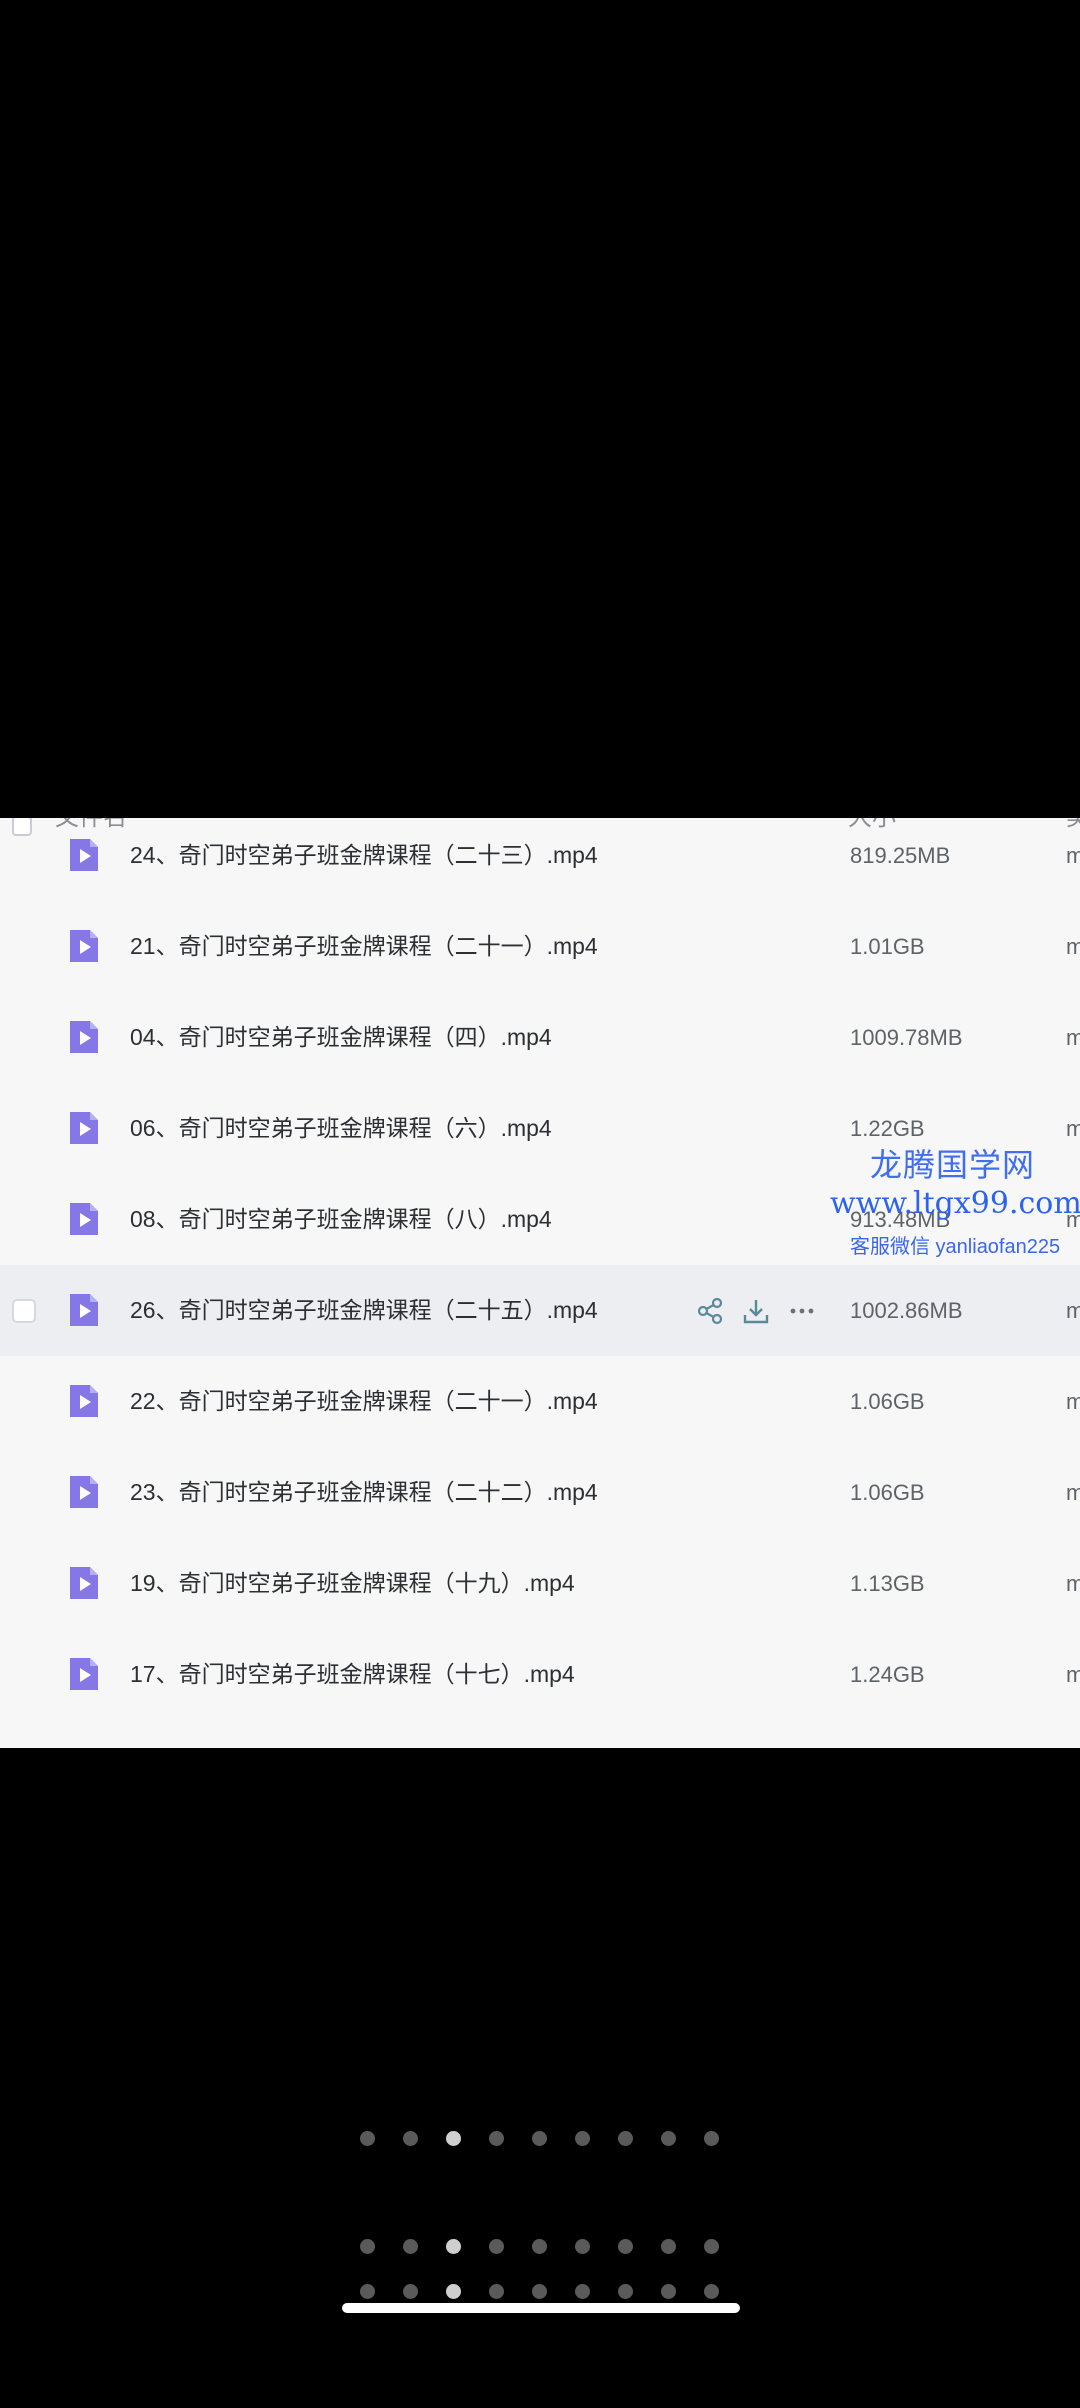 Image resolution: width=1080 pixels, height=2408 pixels. What do you see at coordinates (802, 1311) in the screenshot?
I see `more-icon` at bounding box center [802, 1311].